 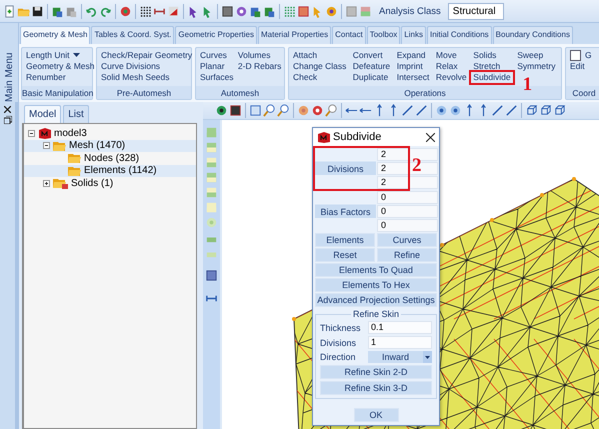 I want to click on restore-icon, so click(x=8, y=120).